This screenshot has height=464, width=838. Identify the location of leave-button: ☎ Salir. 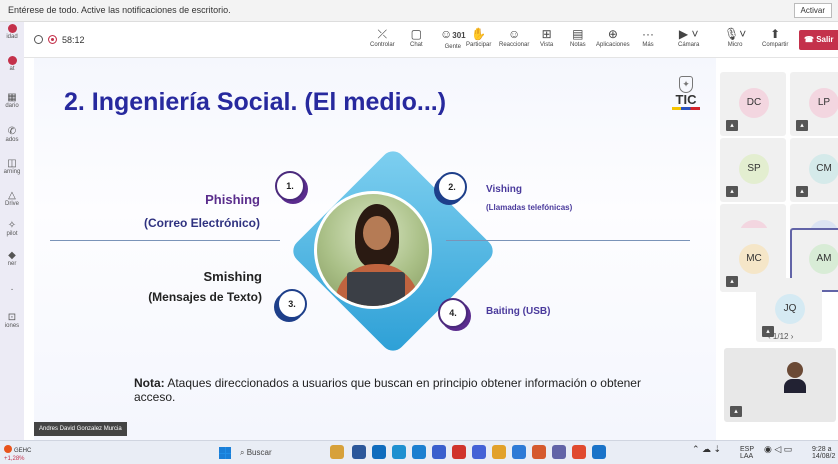
(818, 40).